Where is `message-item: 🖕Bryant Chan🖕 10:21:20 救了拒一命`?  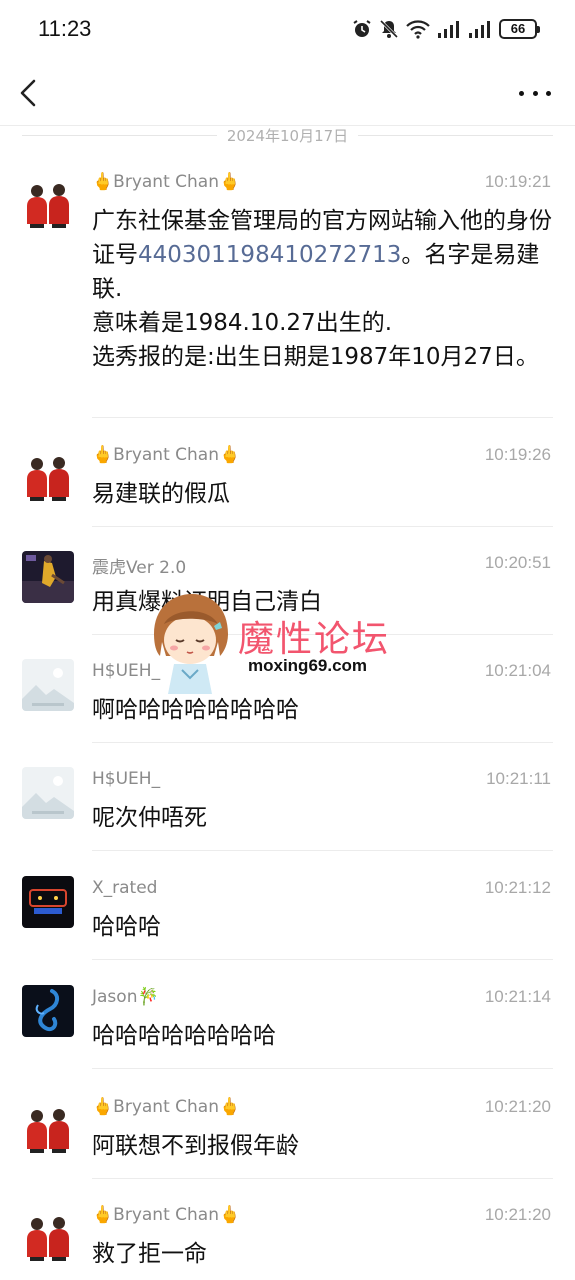 message-item: 🖕Bryant Chan🖕 10:21:20 救了拒一命 is located at coordinates (287, 1241).